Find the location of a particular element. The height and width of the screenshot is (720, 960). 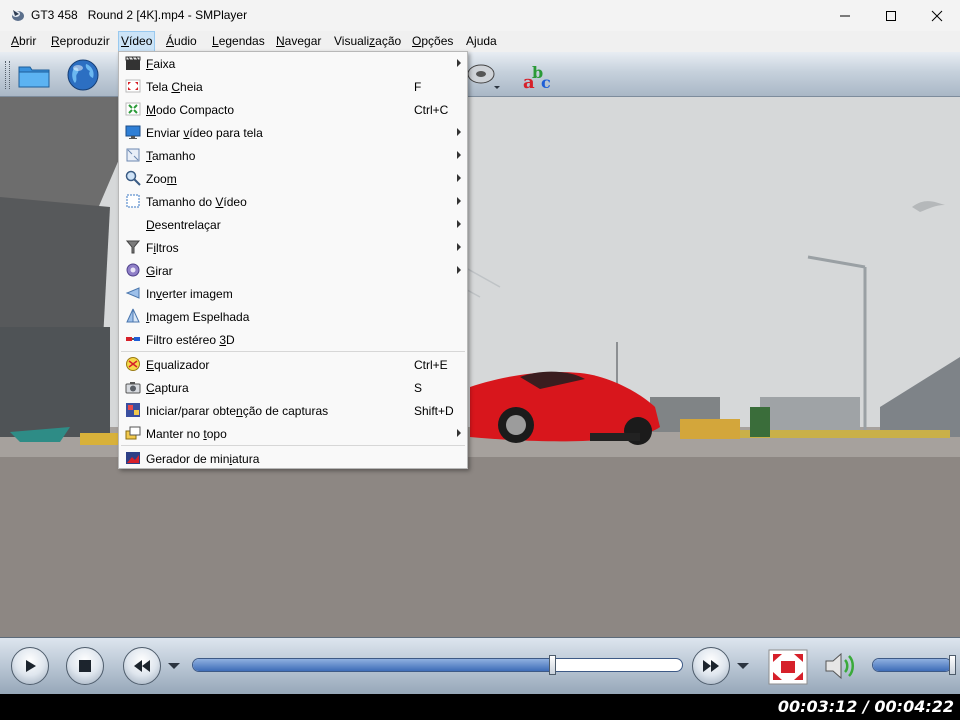

rewind-button is located at coordinates (142, 666).